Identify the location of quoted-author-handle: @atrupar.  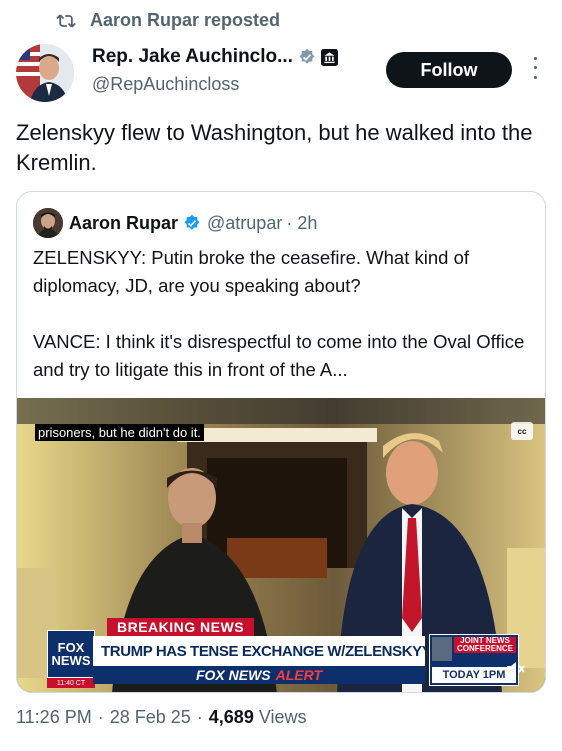
(244, 223).